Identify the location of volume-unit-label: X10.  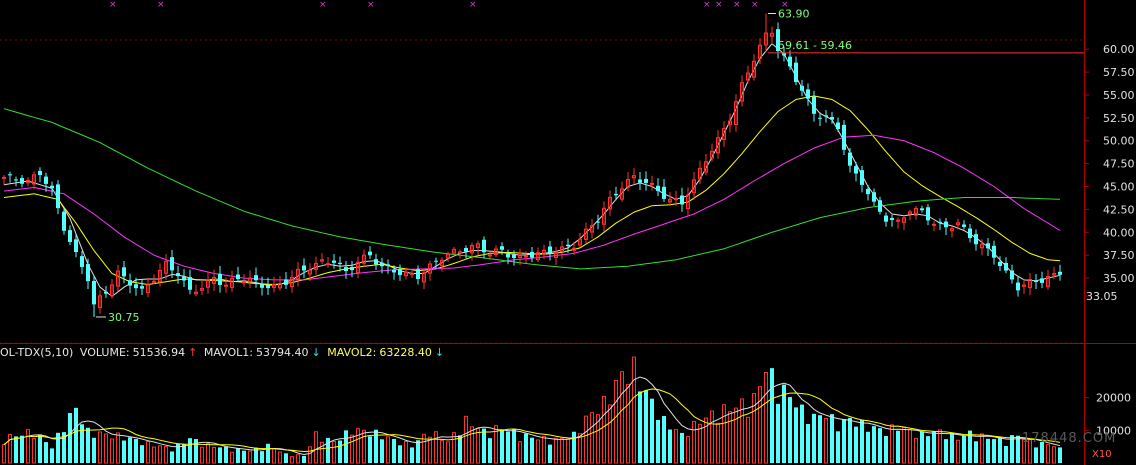
(1102, 454).